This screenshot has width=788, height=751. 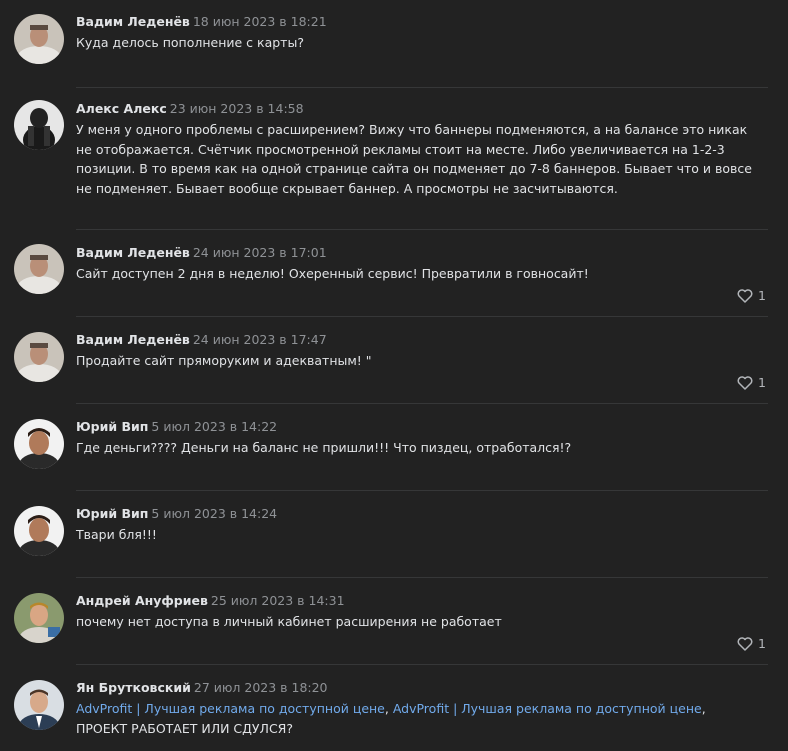 What do you see at coordinates (121, 108) in the screenshot?
I see `author-name: Алекс Алекс` at bounding box center [121, 108].